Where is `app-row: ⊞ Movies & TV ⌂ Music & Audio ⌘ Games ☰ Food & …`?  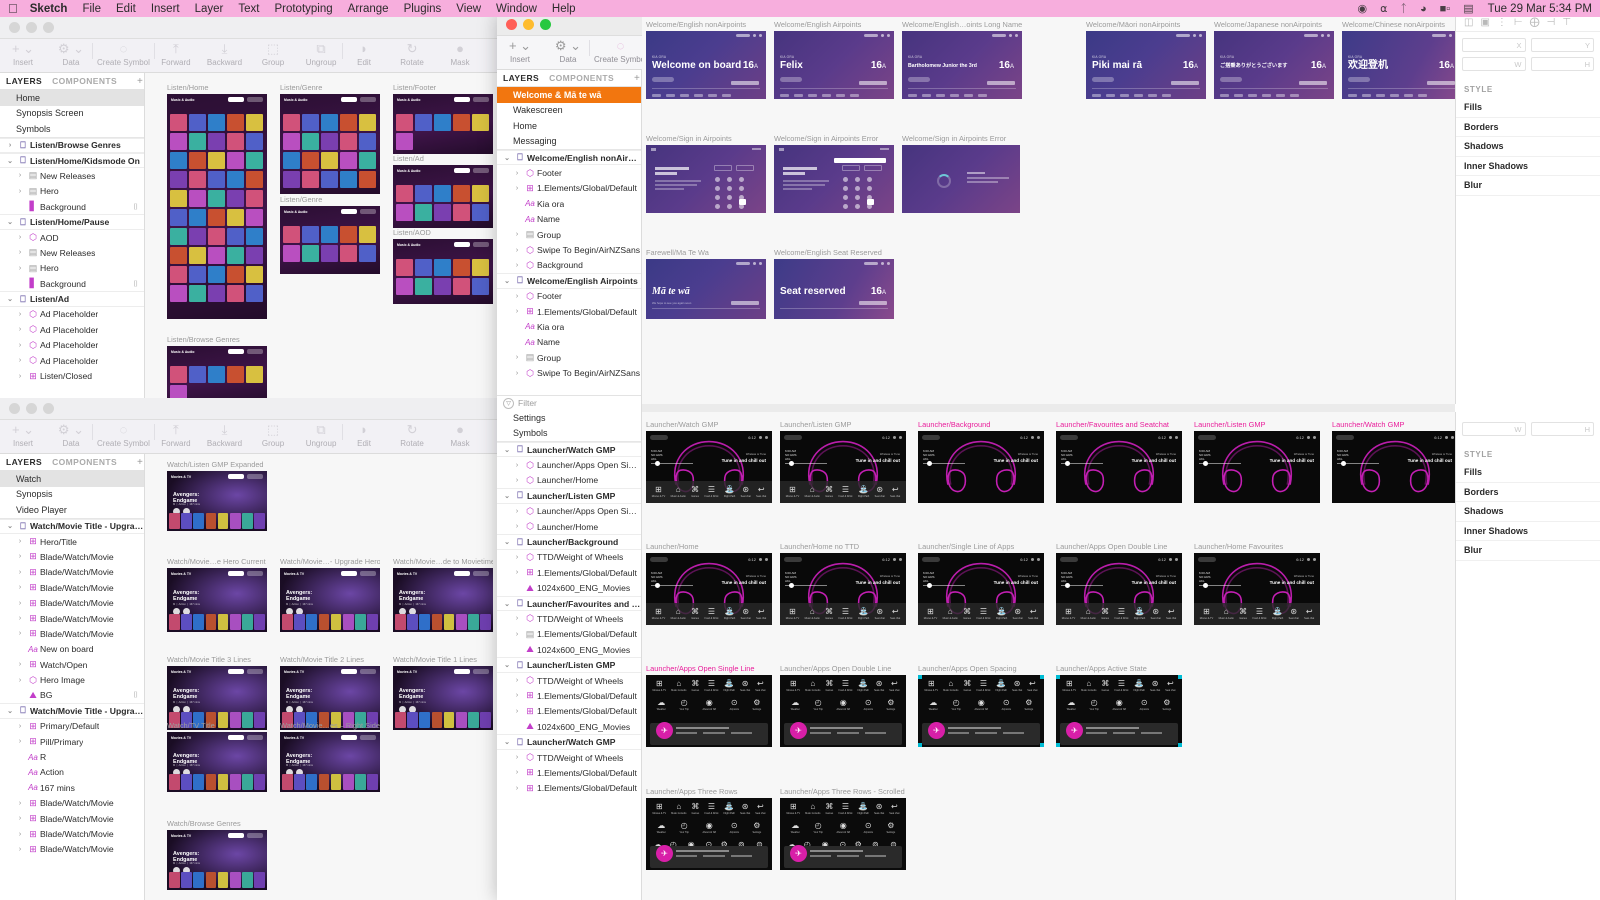 app-row: ⊞ Movies & TV ⌂ Music & Audio ⌘ Games ☰ Food & … is located at coordinates (843, 809).